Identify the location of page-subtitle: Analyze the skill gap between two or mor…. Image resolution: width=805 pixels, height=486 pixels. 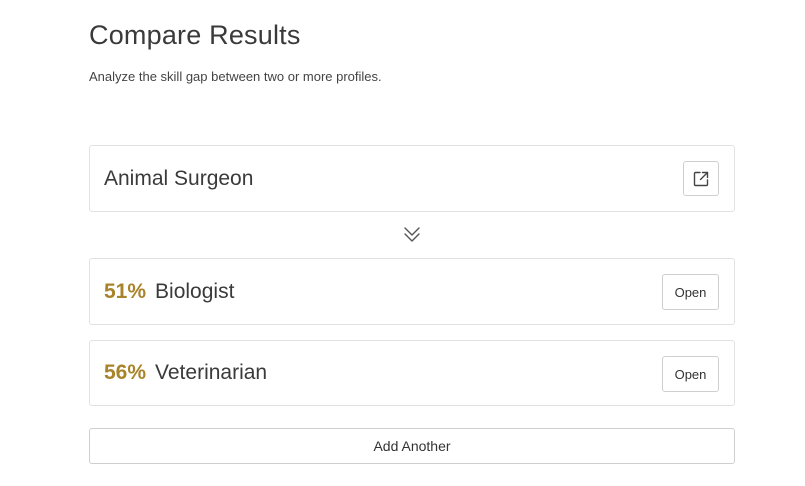
(235, 76).